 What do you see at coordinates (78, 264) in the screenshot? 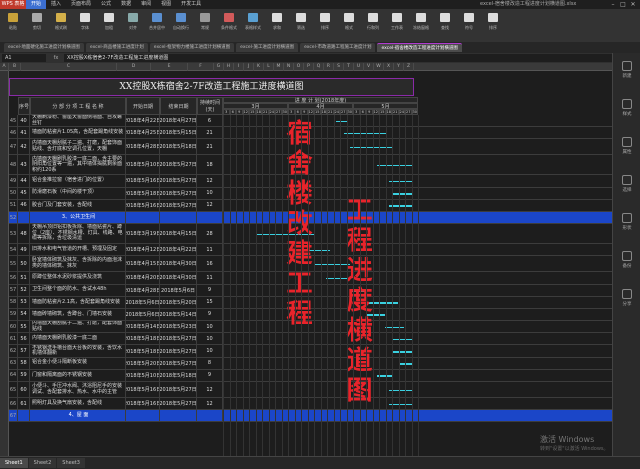
I see `cell-name: 卧室墙体砌筑及抹灰、含拆除的内面泡沫类的墙体砌筑、抹灰` at bounding box center [78, 264].